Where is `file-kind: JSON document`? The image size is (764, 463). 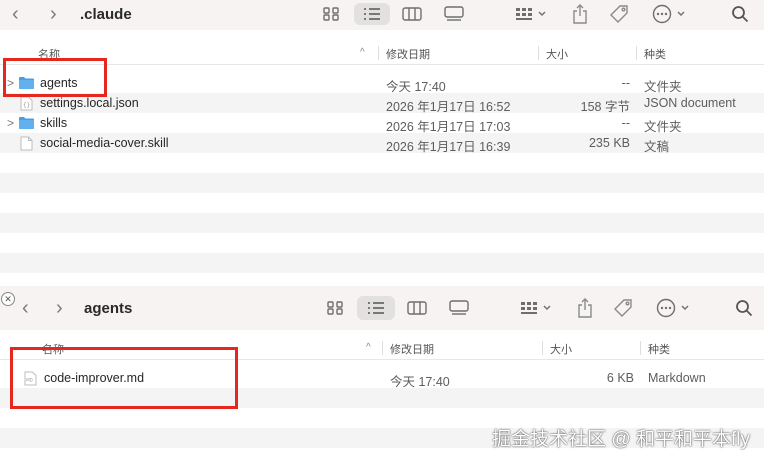 file-kind: JSON document is located at coordinates (690, 103).